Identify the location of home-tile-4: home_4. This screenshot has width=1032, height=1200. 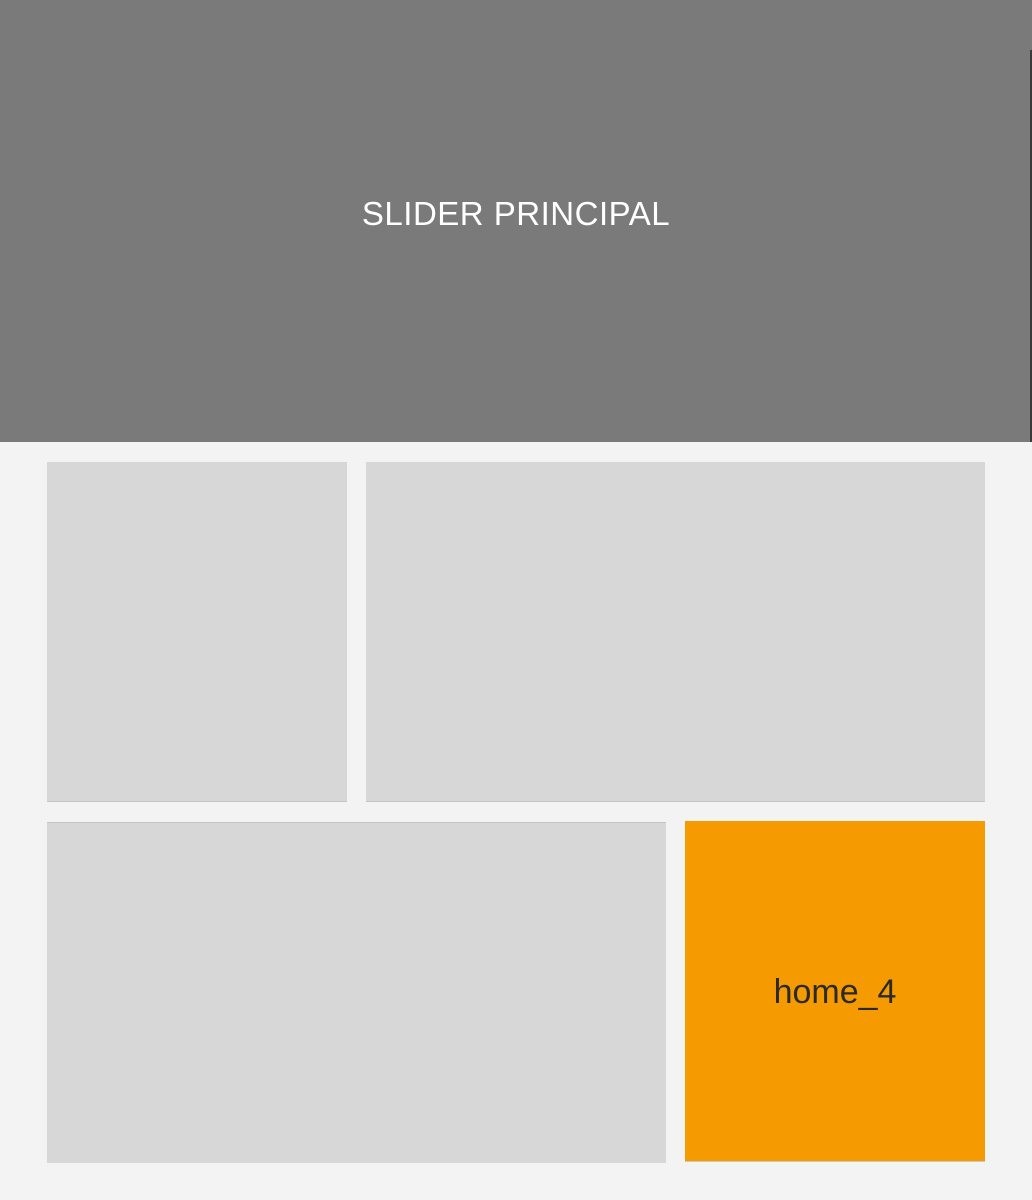
(835, 991).